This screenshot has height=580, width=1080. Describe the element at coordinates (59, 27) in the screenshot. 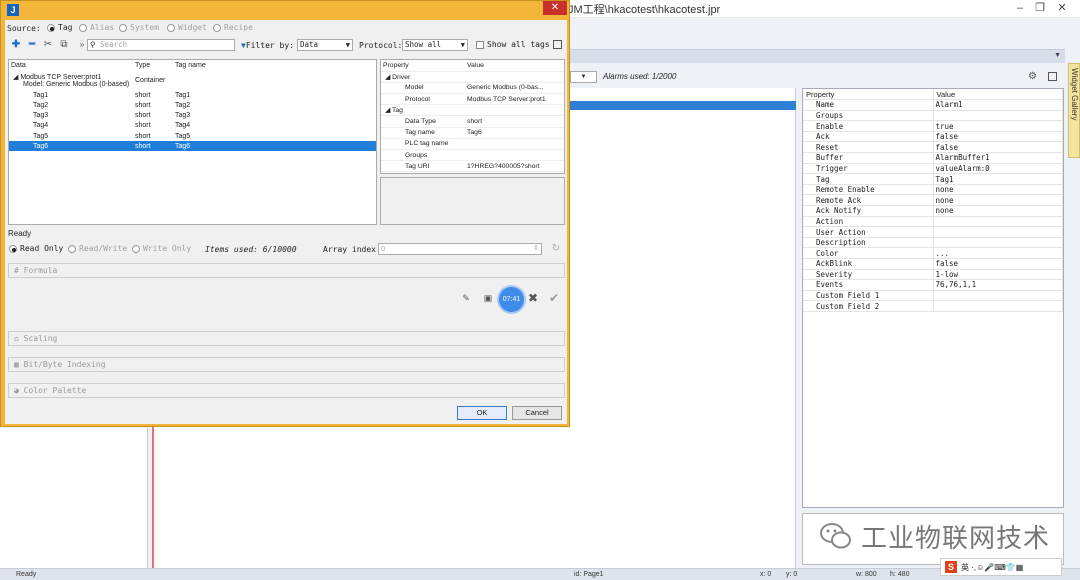

I see `radio-tag: Tag` at that location.